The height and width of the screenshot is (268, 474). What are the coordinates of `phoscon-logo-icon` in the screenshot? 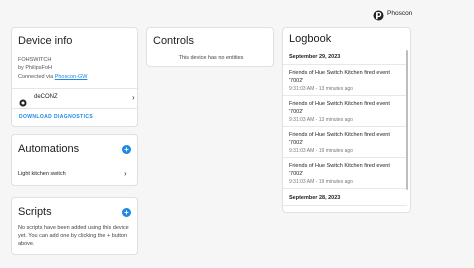 It's located at (378, 14).